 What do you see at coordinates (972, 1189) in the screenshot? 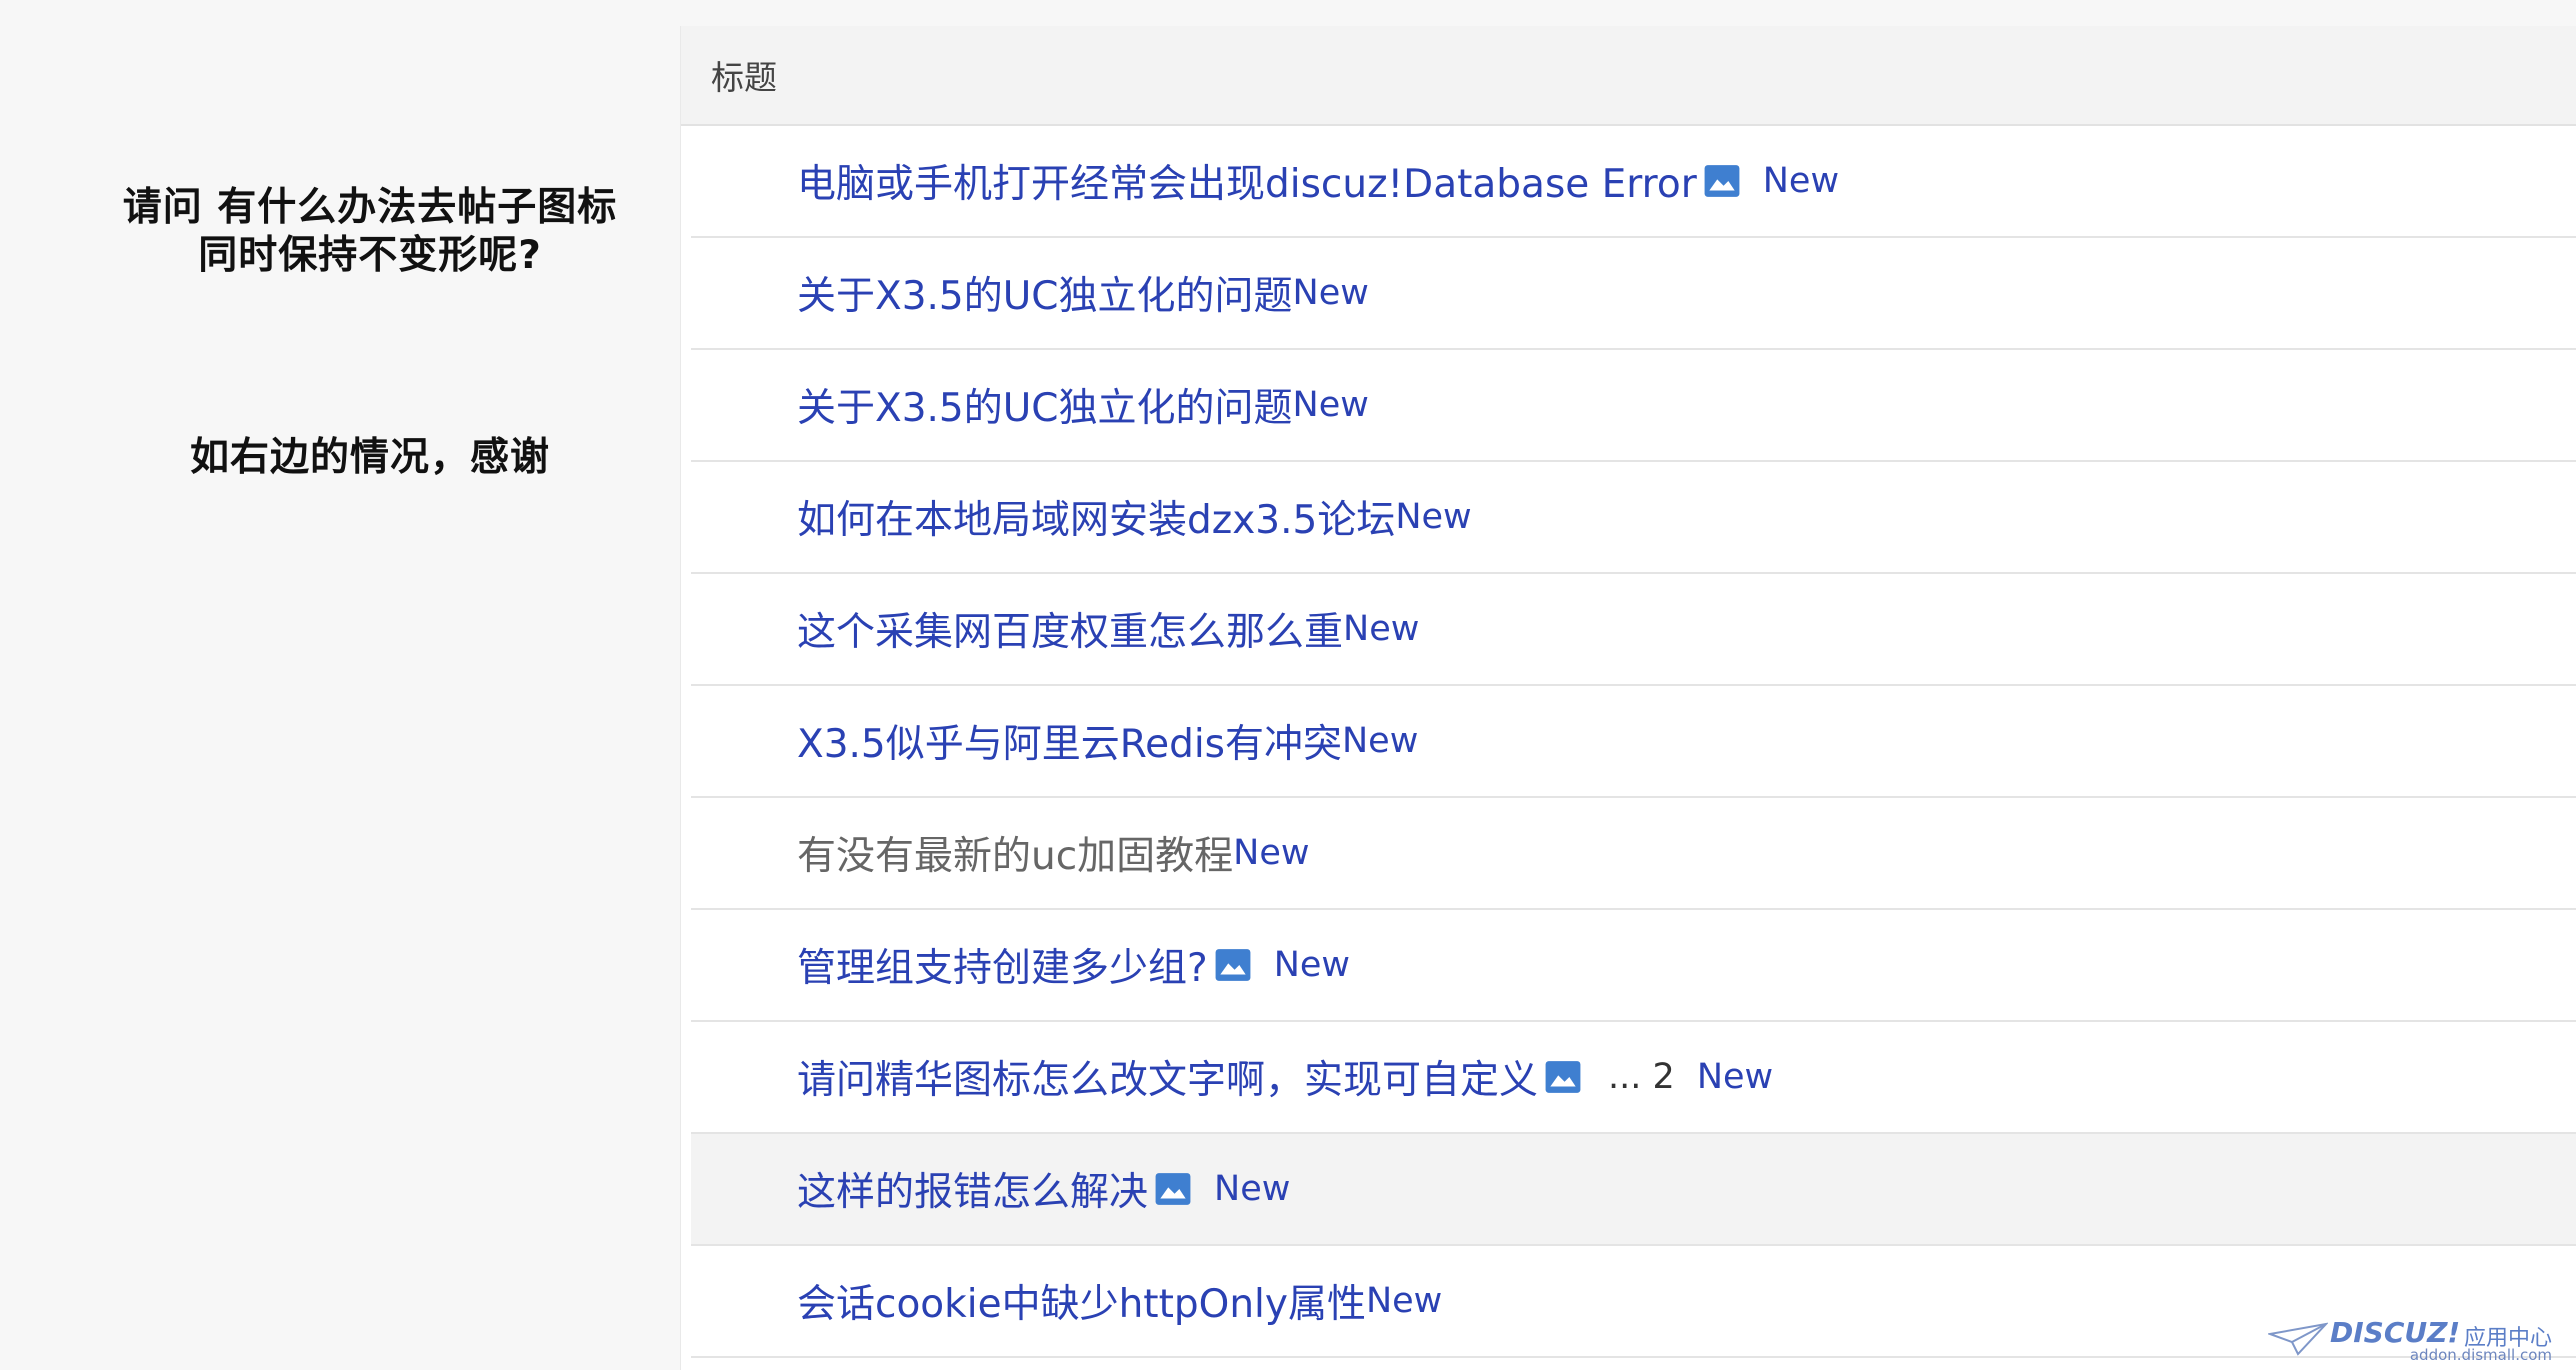
I see `thread-title-link: 这样的报错怎么解决` at bounding box center [972, 1189].